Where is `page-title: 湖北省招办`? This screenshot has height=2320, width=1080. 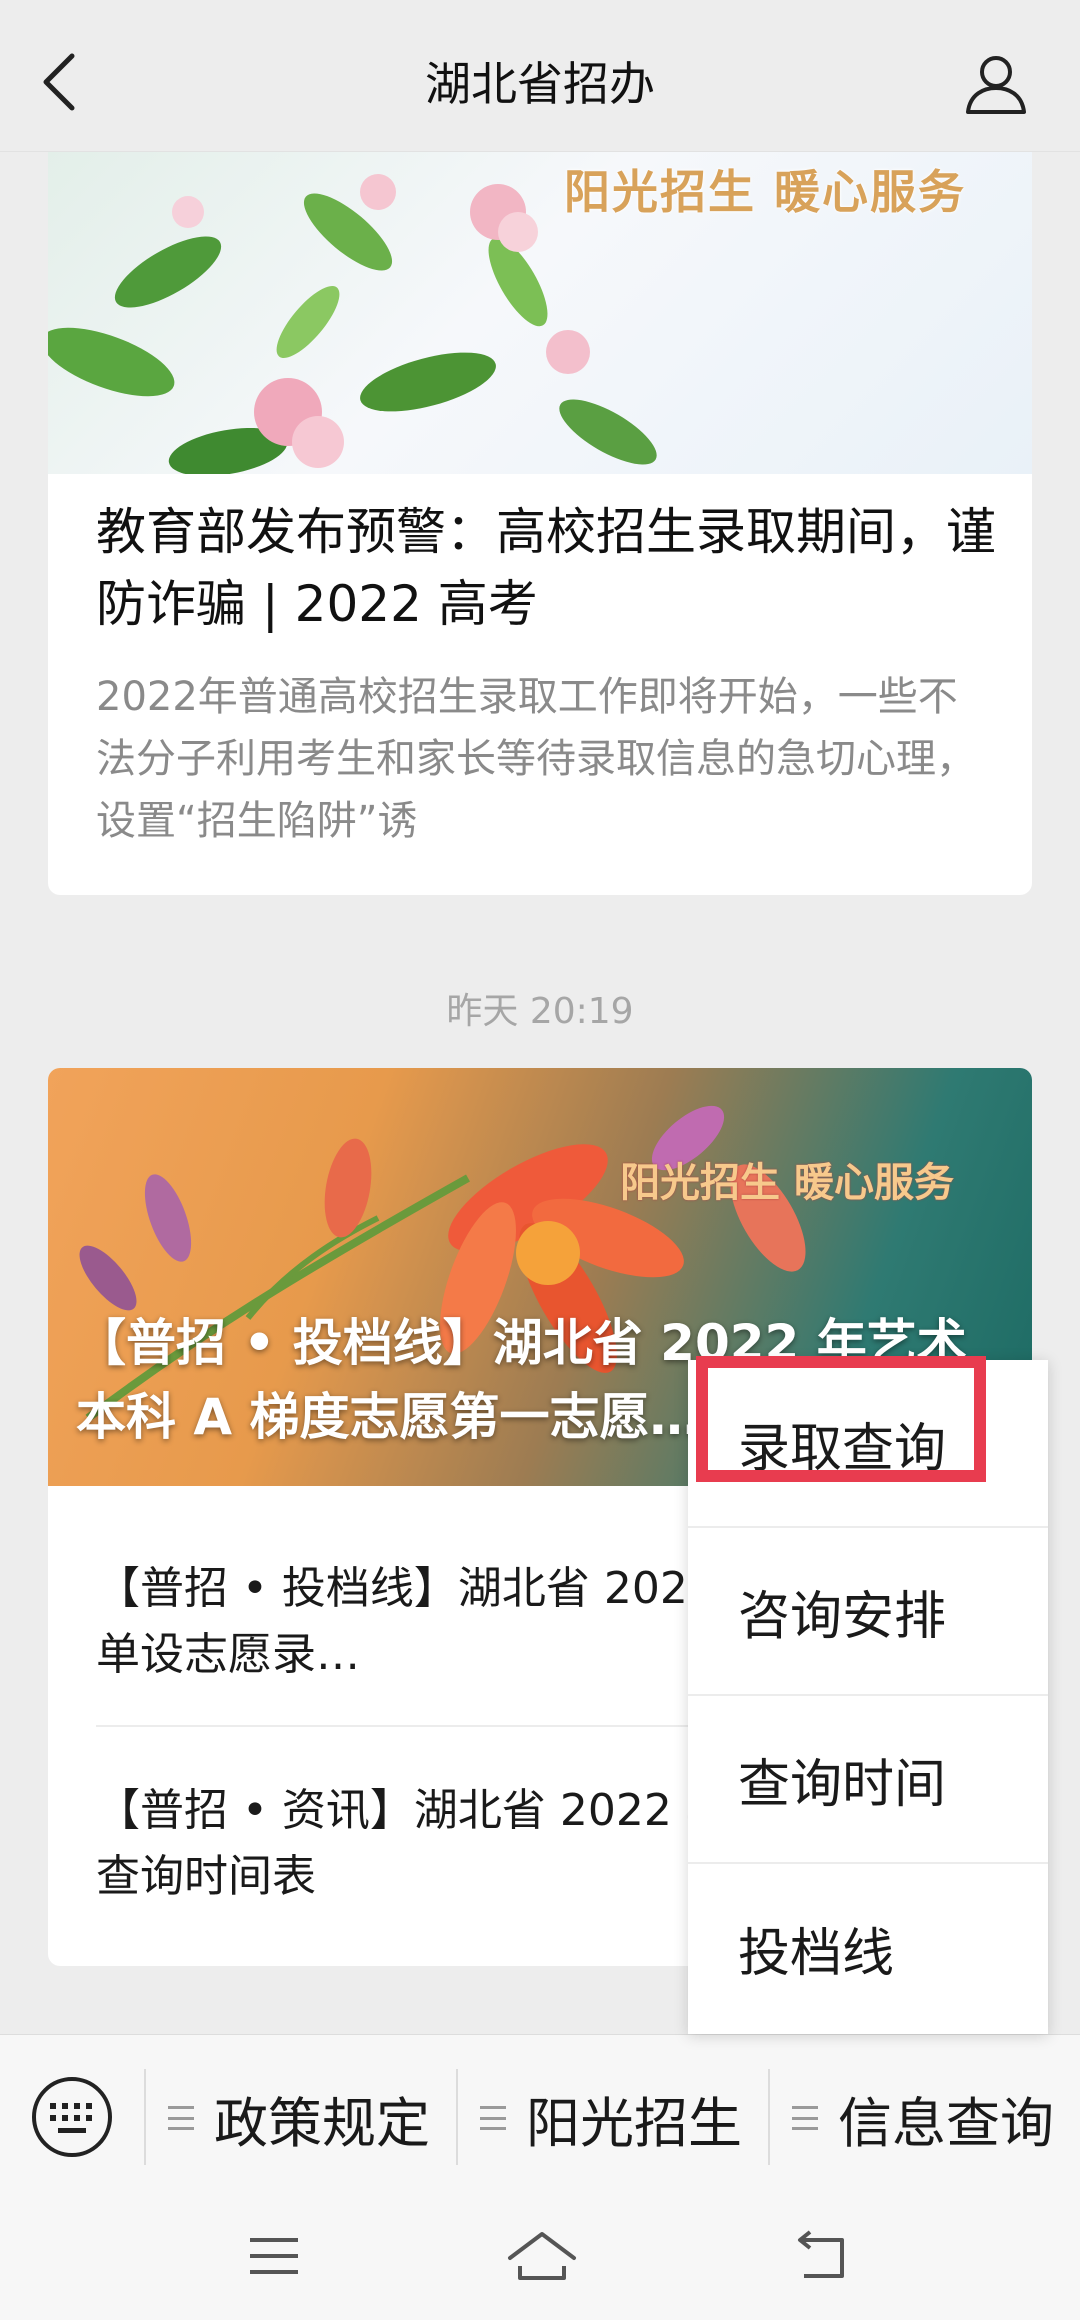 page-title: 湖北省招办 is located at coordinates (540, 84).